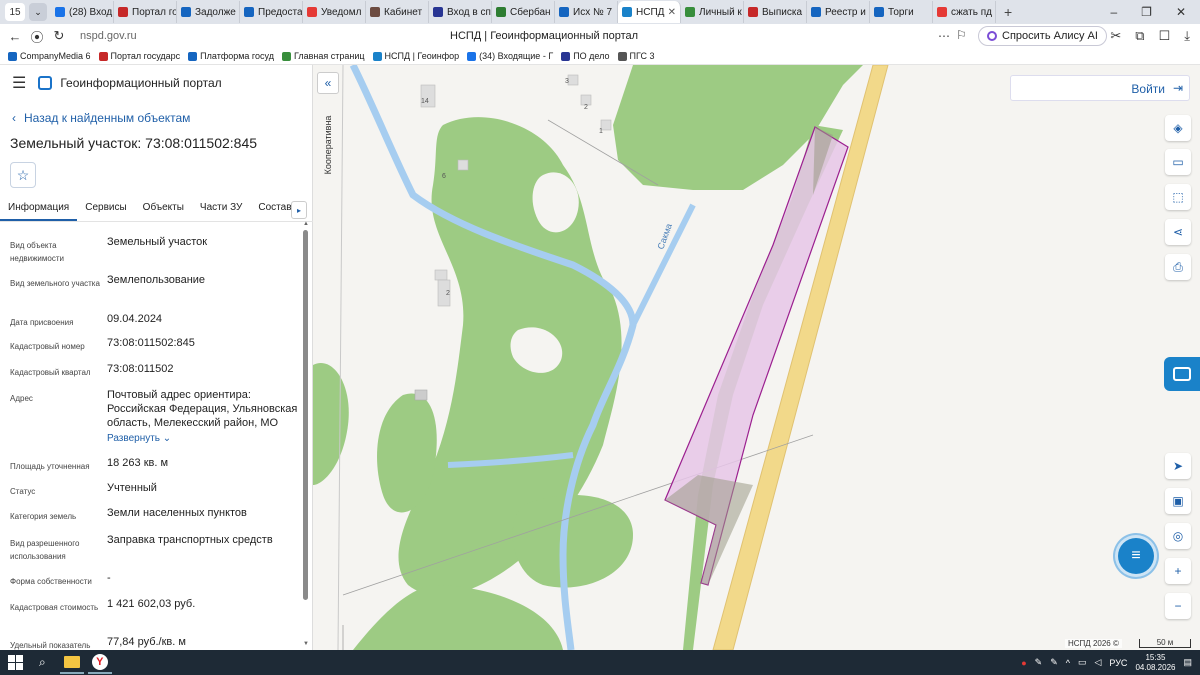  Describe the element at coordinates (1187, 36) in the screenshot. I see `download-icon: ⤓` at that location.